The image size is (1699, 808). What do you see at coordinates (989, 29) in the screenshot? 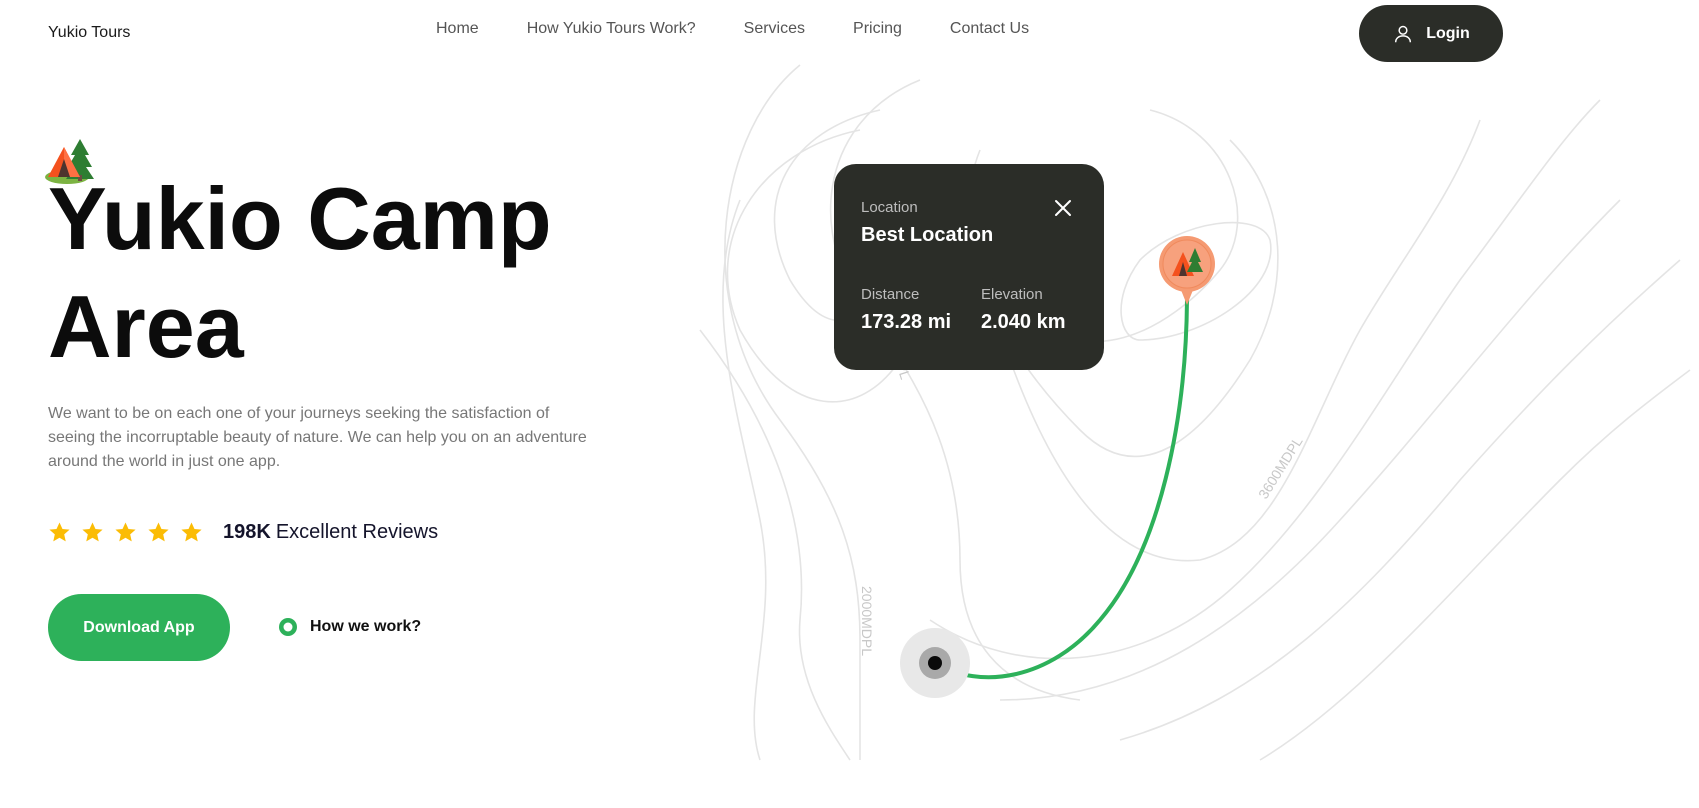
I see `nav-contact: Contact Us` at bounding box center [989, 29].